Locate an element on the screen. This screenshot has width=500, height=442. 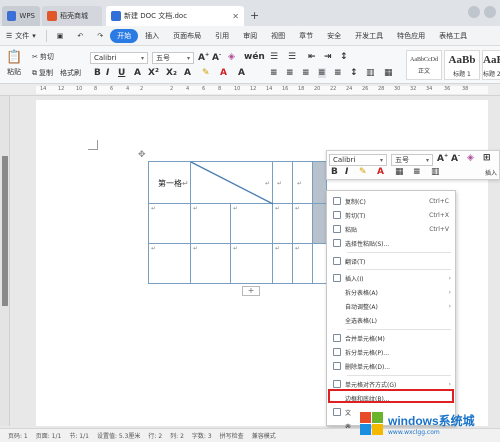
mini-insert-icon: ⊞ is located at coordinates (487, 158).